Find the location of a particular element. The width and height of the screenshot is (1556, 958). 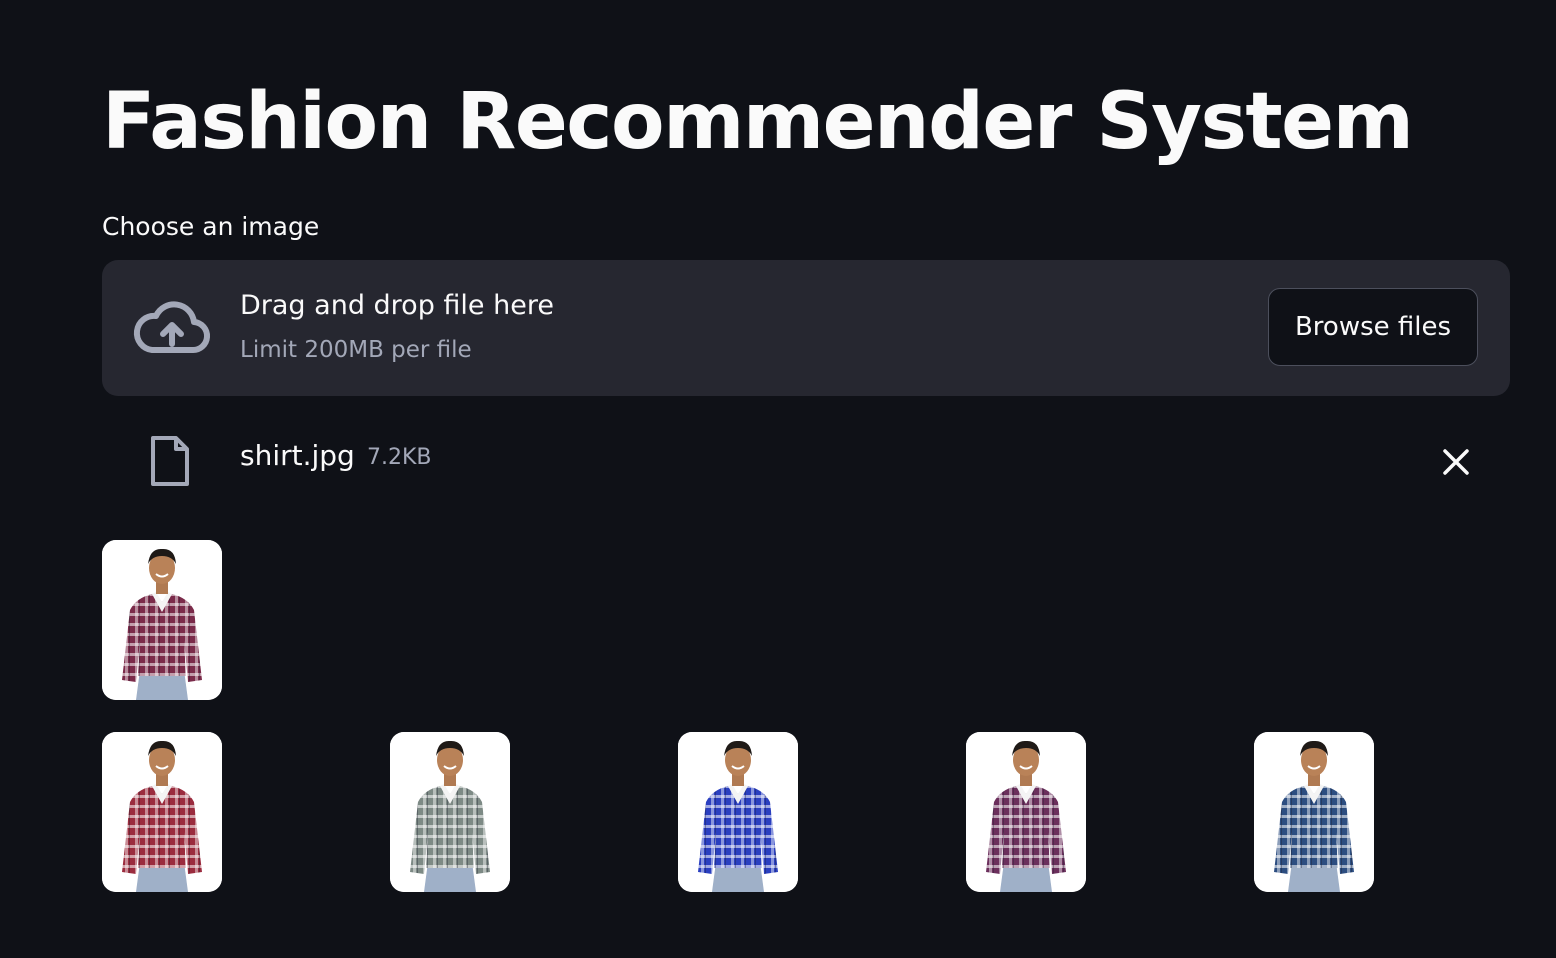

dropzone-title: Drag and drop file here is located at coordinates (397, 305).